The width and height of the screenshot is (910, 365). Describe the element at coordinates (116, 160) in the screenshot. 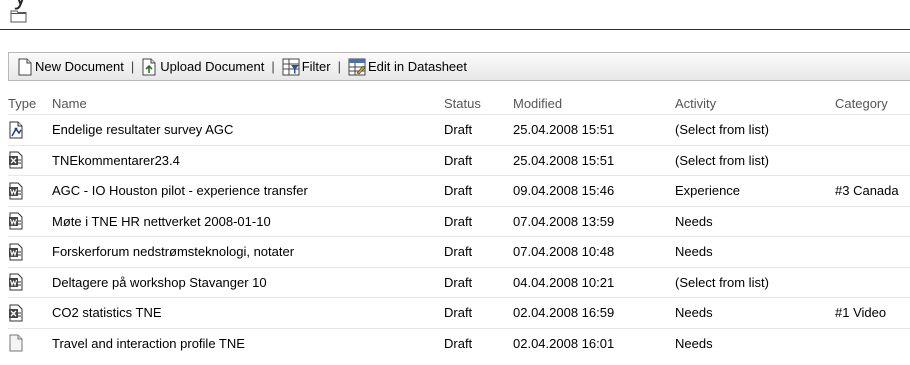

I see `document-name-link: TNEkommentarer23.4` at that location.